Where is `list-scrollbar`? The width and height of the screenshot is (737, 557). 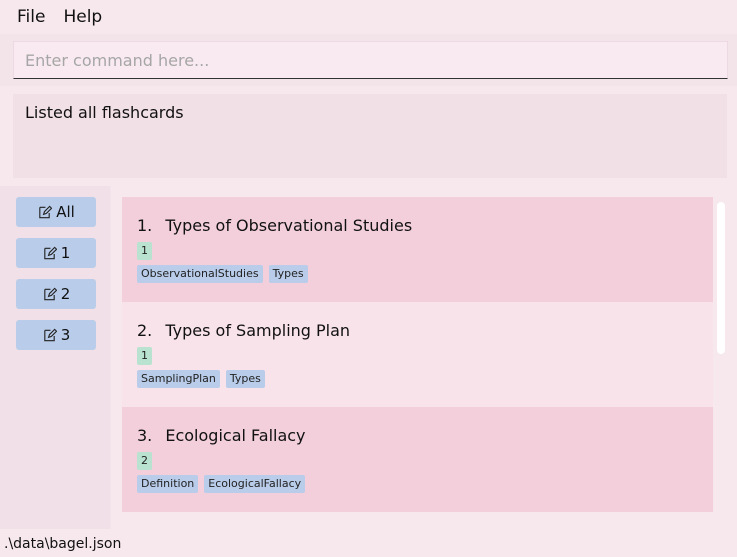 list-scrollbar is located at coordinates (720, 357).